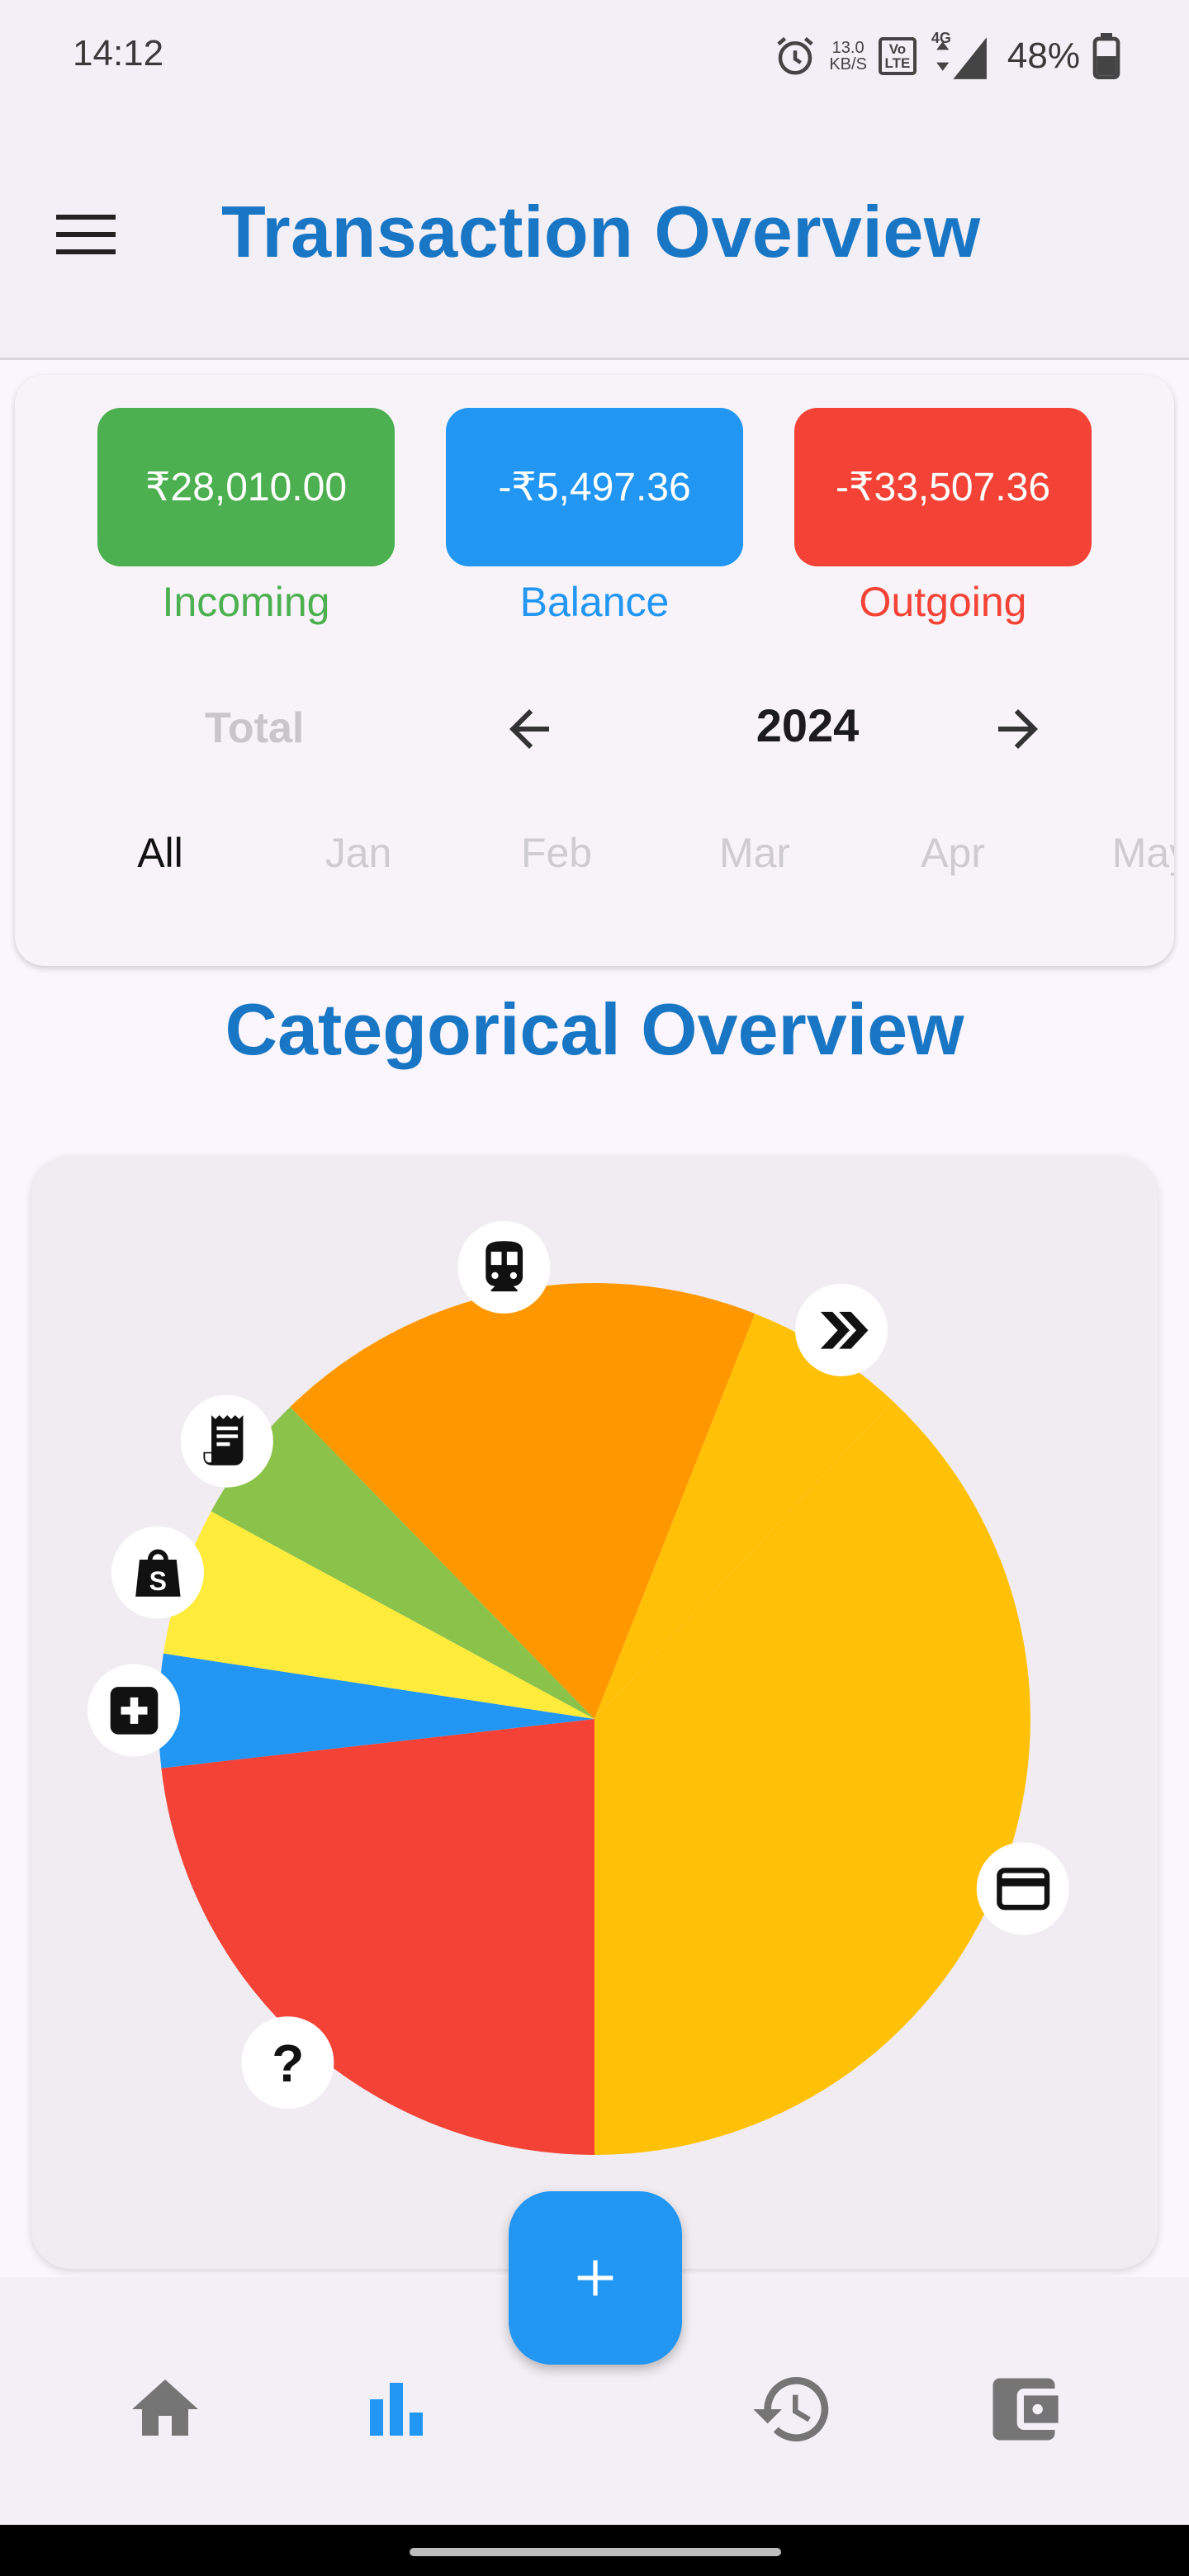  I want to click on shopping-bag-icon: S, so click(157, 1572).